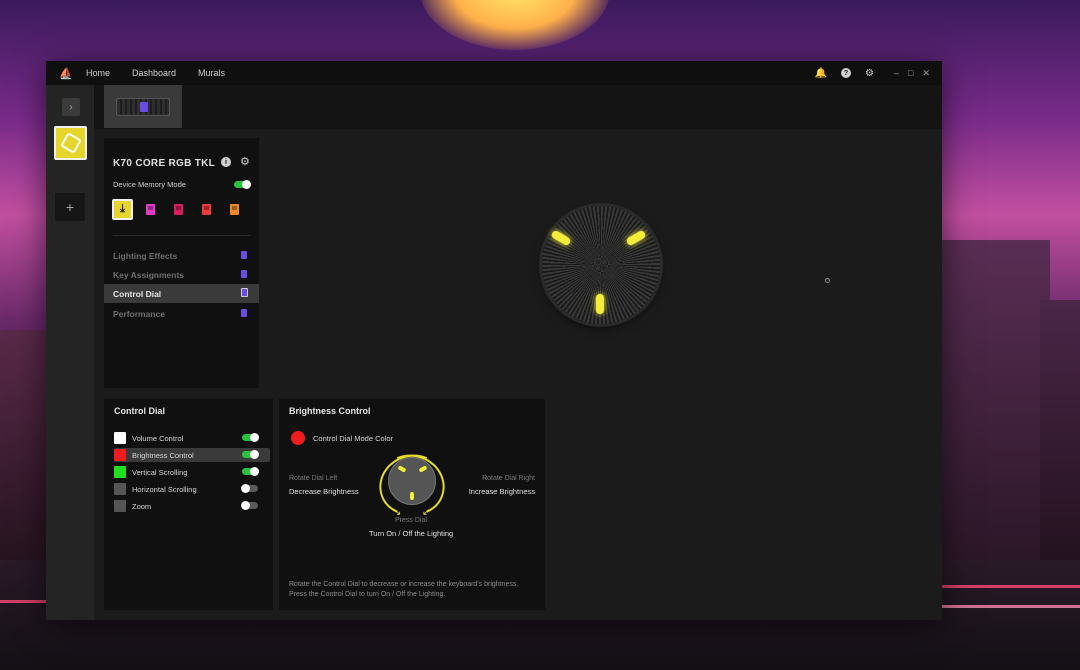 The height and width of the screenshot is (670, 1080). Describe the element at coordinates (313, 478) in the screenshot. I see `rotate-left-hint: Rotate Dial Left` at that location.